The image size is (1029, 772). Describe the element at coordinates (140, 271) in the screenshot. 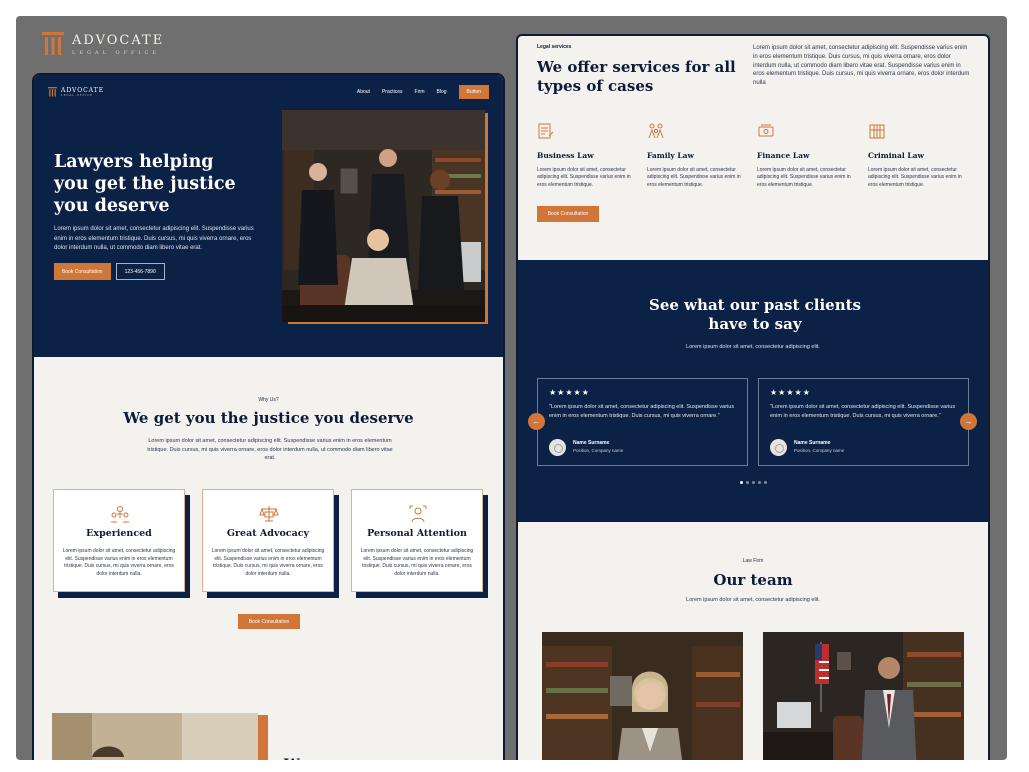

I see `phone-button: 123-456-7890` at that location.